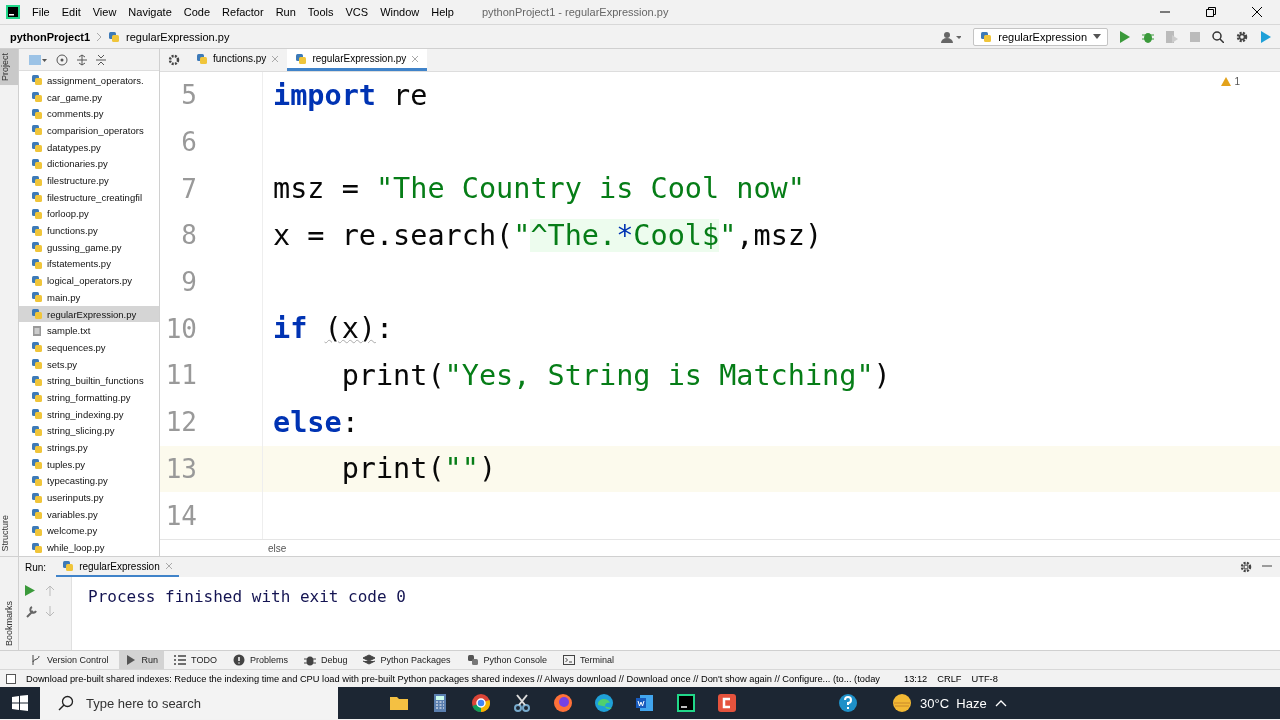 The height and width of the screenshot is (720, 1280). Describe the element at coordinates (400, 12) in the screenshot. I see `menu-item: Window` at that location.